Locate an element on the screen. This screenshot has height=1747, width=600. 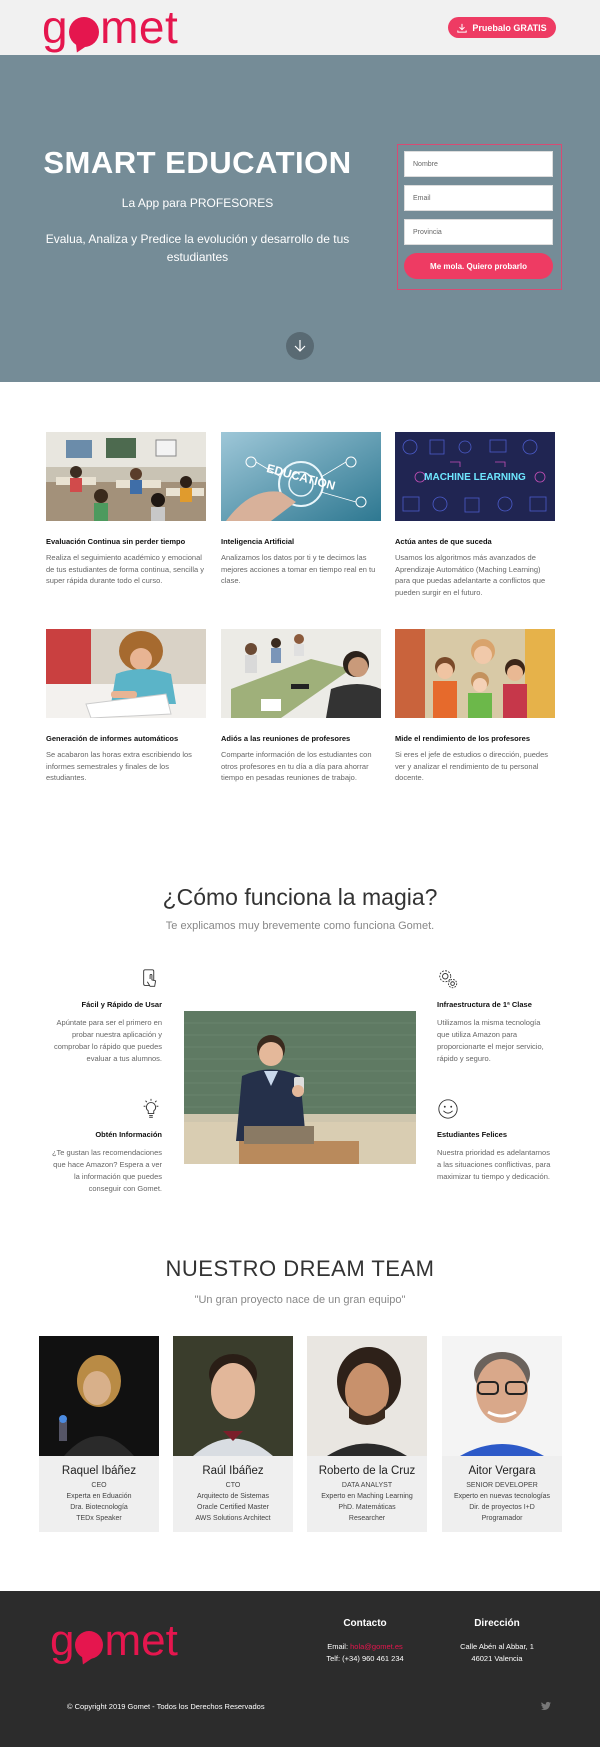
member-name: Roberto de la Cruz is located at coordinates (367, 1471).